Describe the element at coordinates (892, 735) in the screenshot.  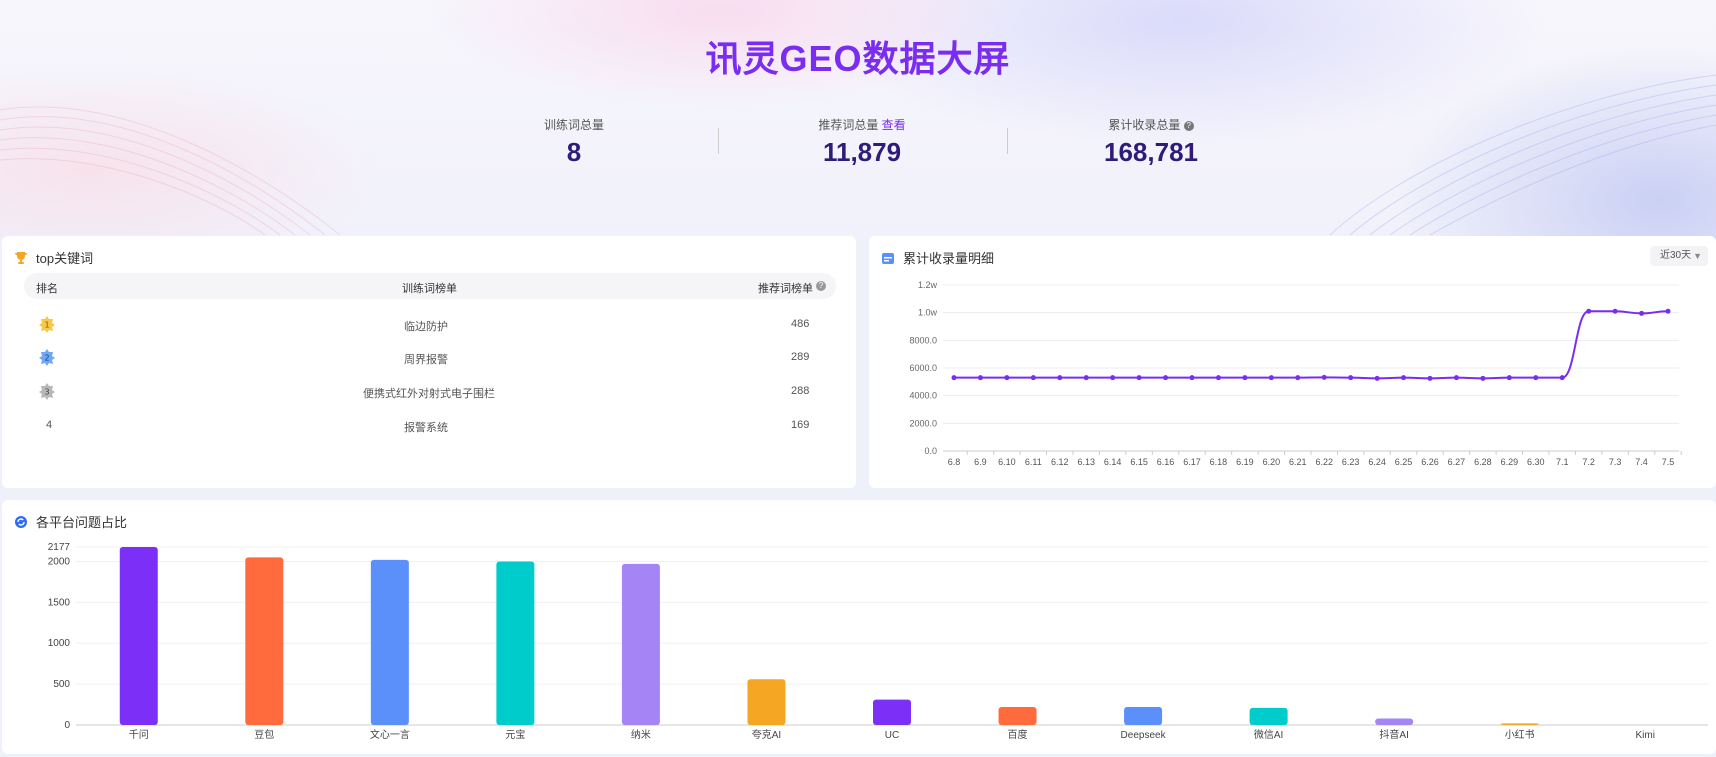
I see `x-tick-label: UC` at that location.